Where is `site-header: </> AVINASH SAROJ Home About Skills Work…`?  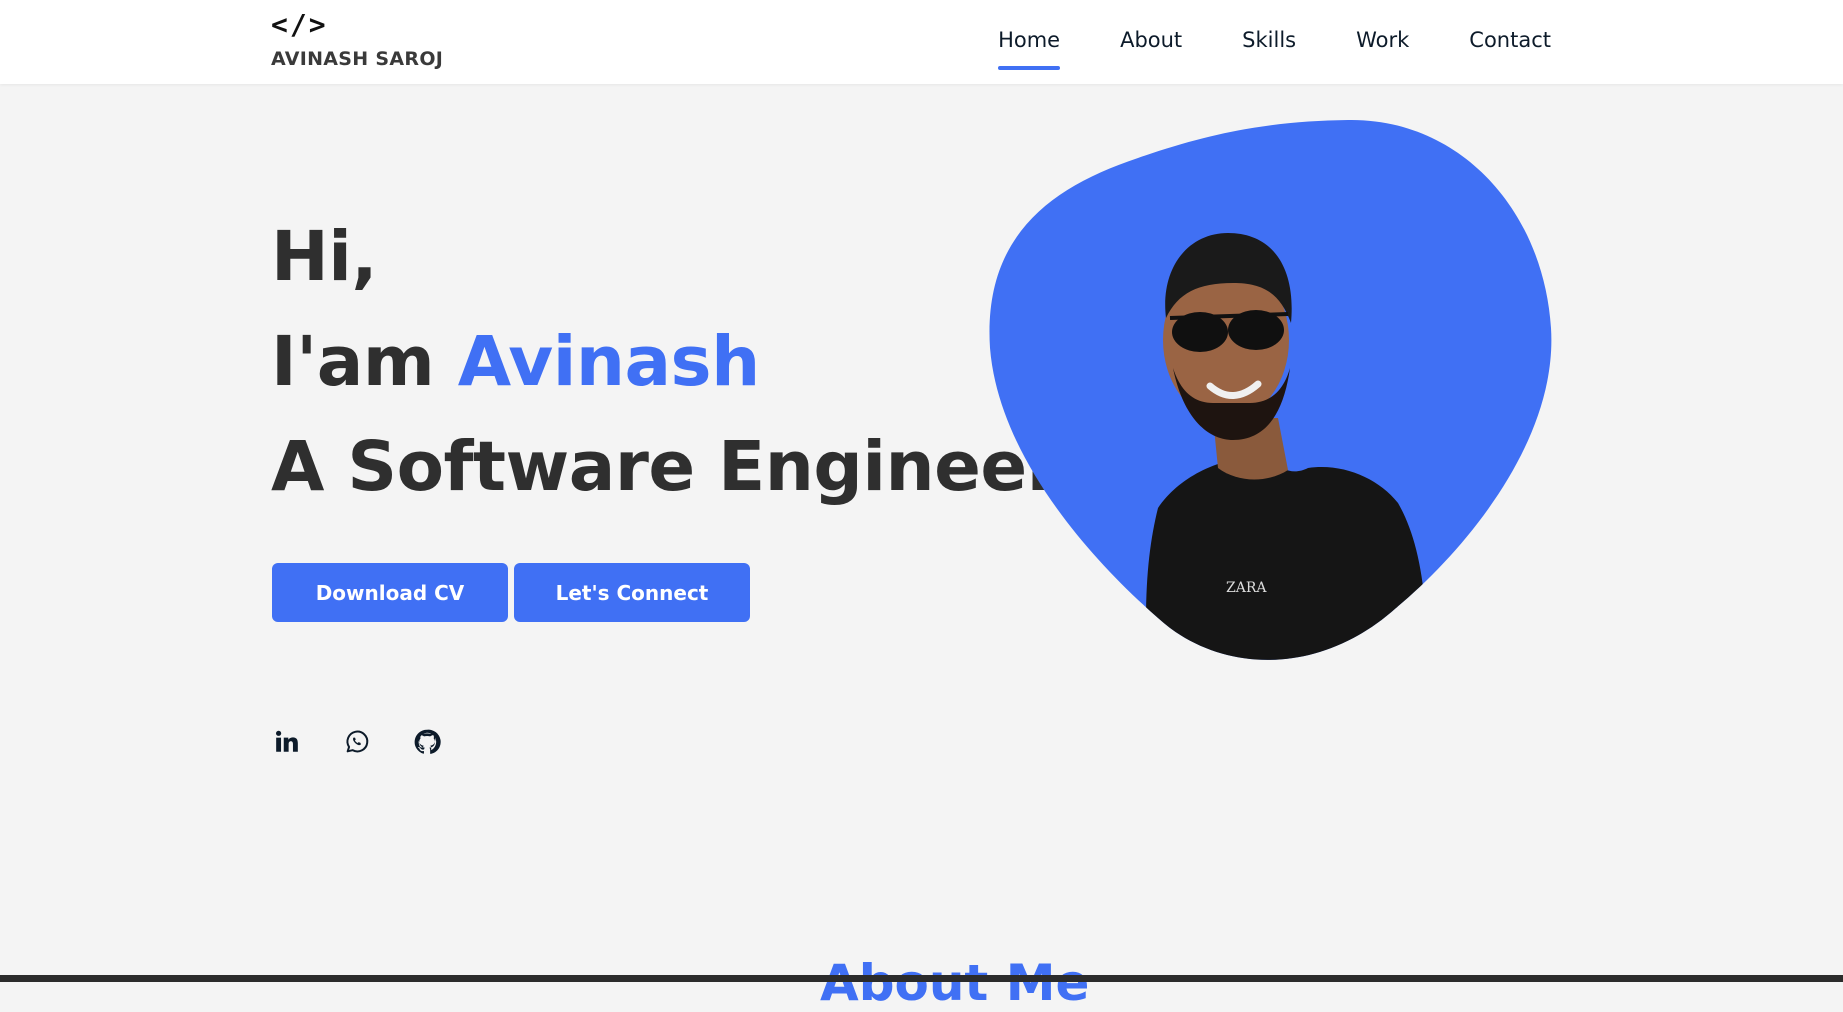 site-header: </> AVINASH SAROJ Home About Skills Work… is located at coordinates (921, 42).